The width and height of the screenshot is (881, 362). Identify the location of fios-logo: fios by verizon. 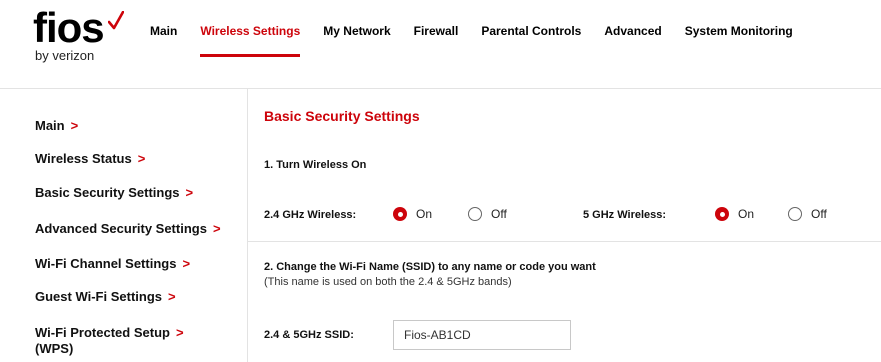
(80, 35).